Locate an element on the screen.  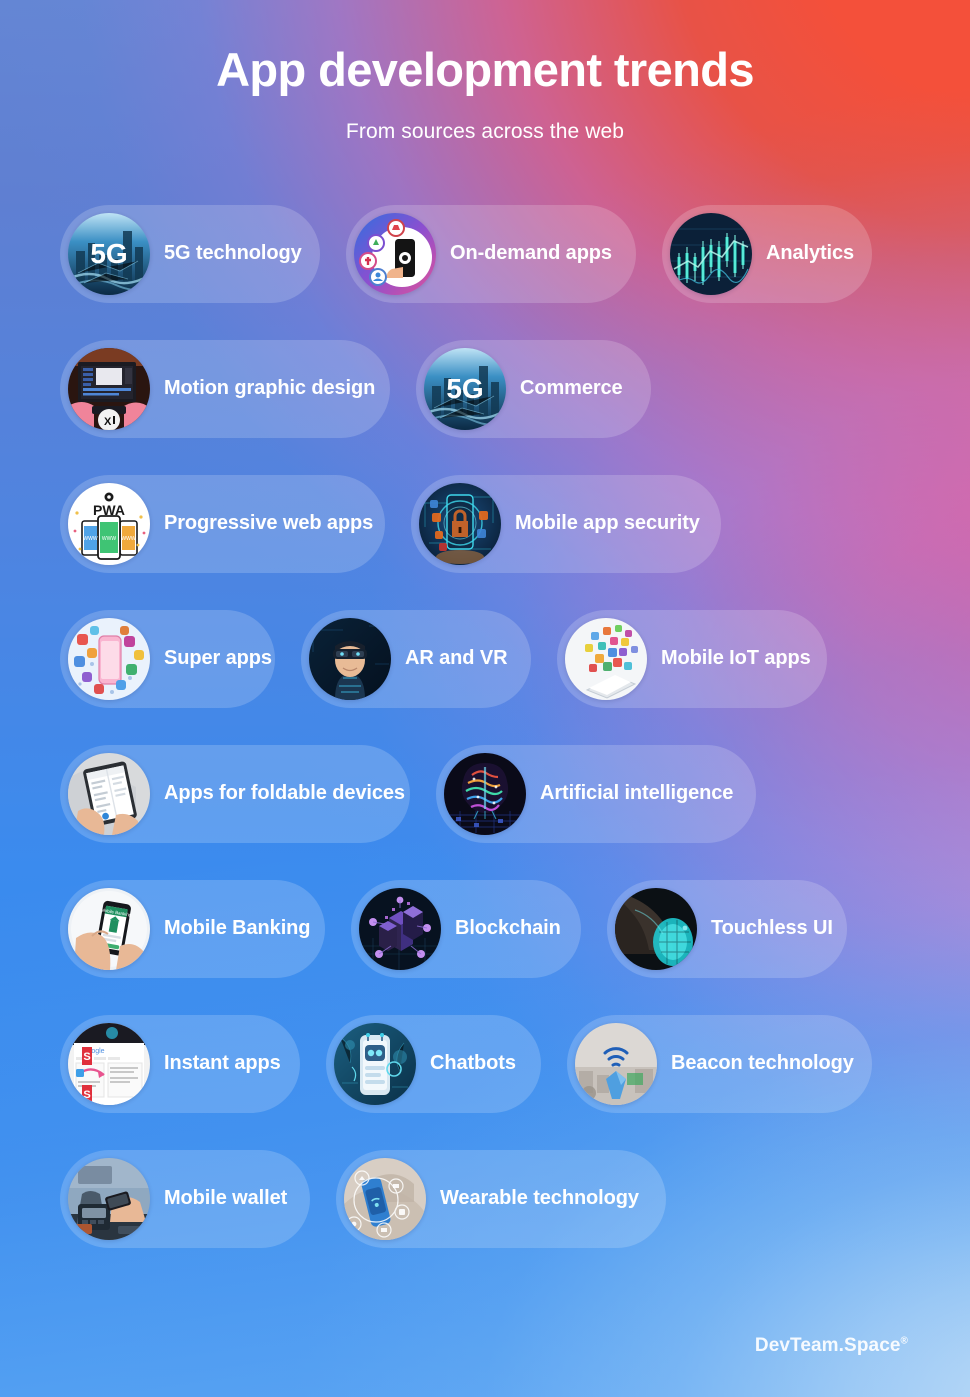
ai-brain-circuit-icon is located at coordinates (485, 793).